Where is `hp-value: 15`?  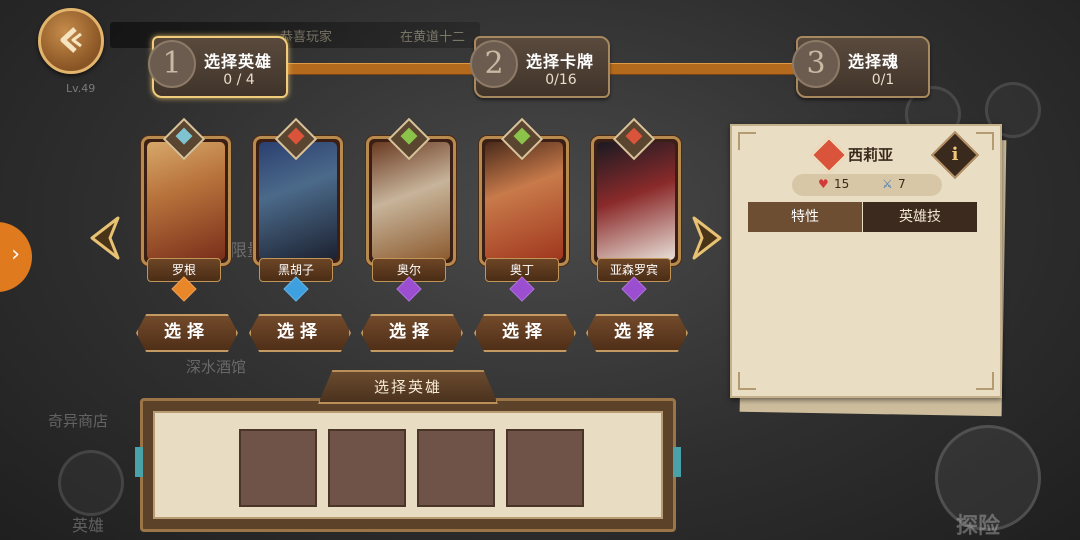
hp-value: 15 is located at coordinates (842, 184).